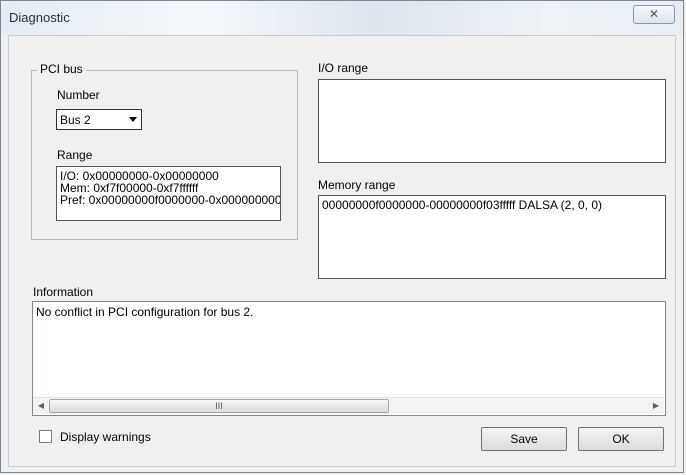  Describe the element at coordinates (99, 119) in the screenshot. I see `bus-number-select: Bus 2` at that location.